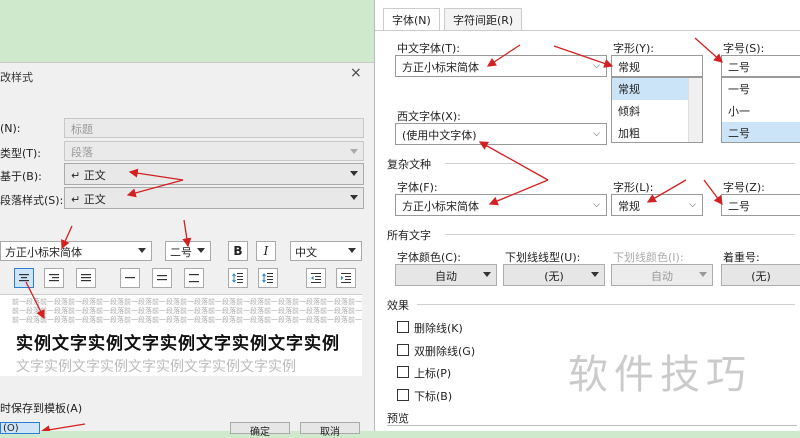  I want to click on format-button: (O), so click(20, 428).